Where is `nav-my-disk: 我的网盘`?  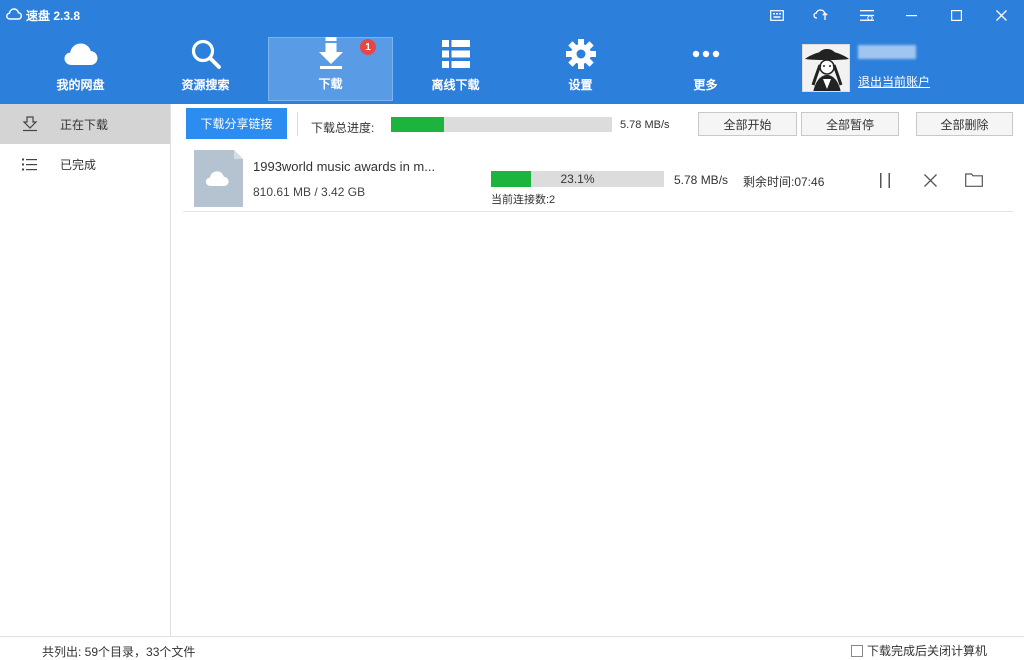
nav-my-disk: 我的网盘 is located at coordinates (80, 69).